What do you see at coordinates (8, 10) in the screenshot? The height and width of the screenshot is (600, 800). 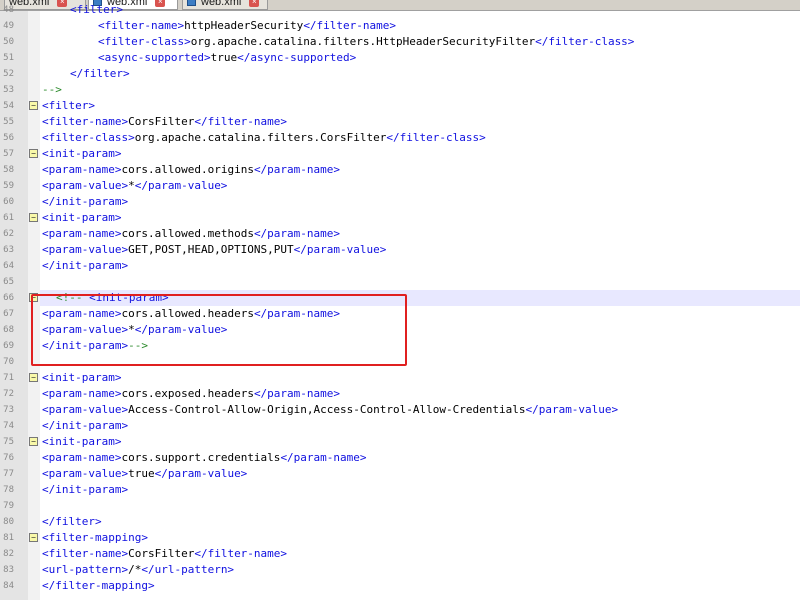 I see `line-number: 48` at bounding box center [8, 10].